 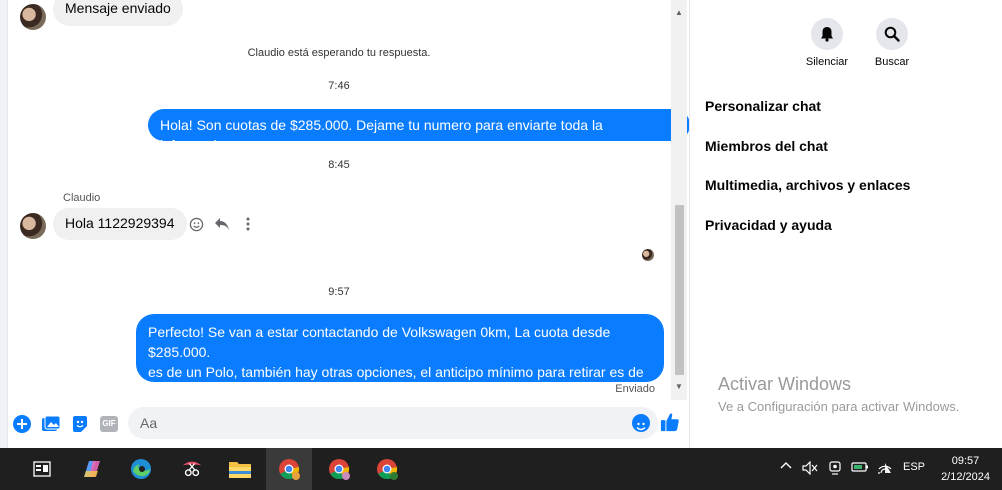 I want to click on message-bubble-received: Mensaje enviado, so click(x=118, y=13).